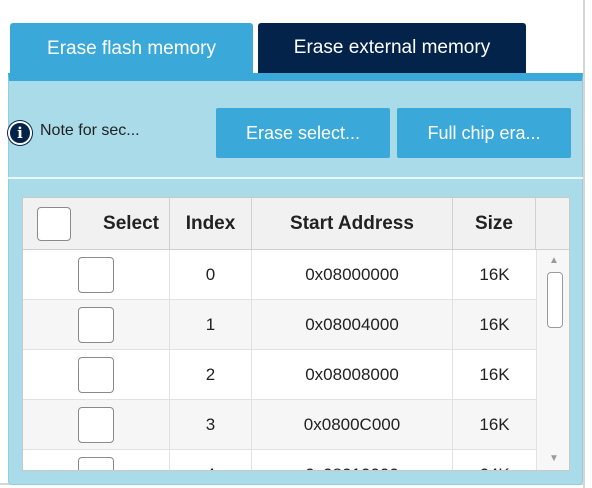 Image resolution: width=592 pixels, height=488 pixels. I want to click on column-header-index: Index, so click(211, 224).